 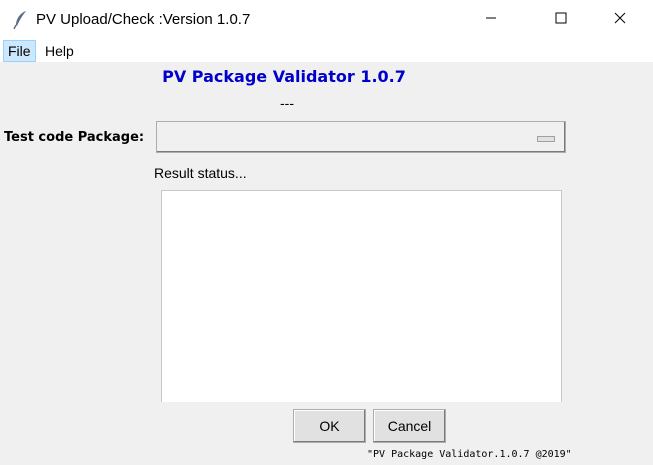 I want to click on footer-version: "PV Package Validator.1.0.7 @2019", so click(x=469, y=454).